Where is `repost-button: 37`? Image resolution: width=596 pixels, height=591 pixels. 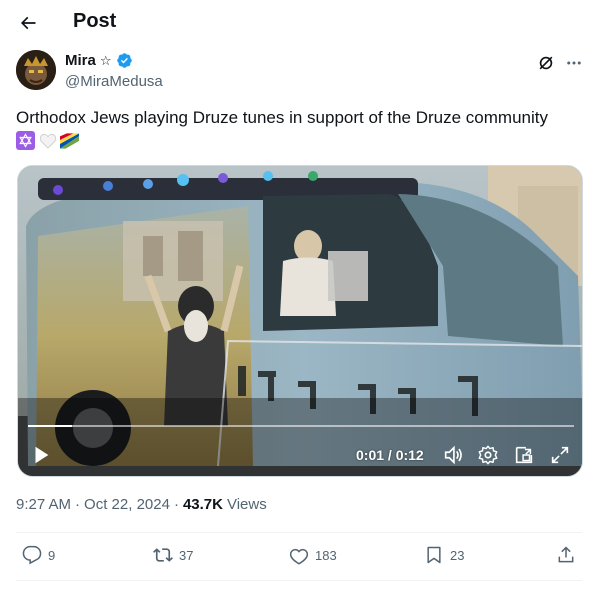 repost-button: 37 is located at coordinates (173, 555).